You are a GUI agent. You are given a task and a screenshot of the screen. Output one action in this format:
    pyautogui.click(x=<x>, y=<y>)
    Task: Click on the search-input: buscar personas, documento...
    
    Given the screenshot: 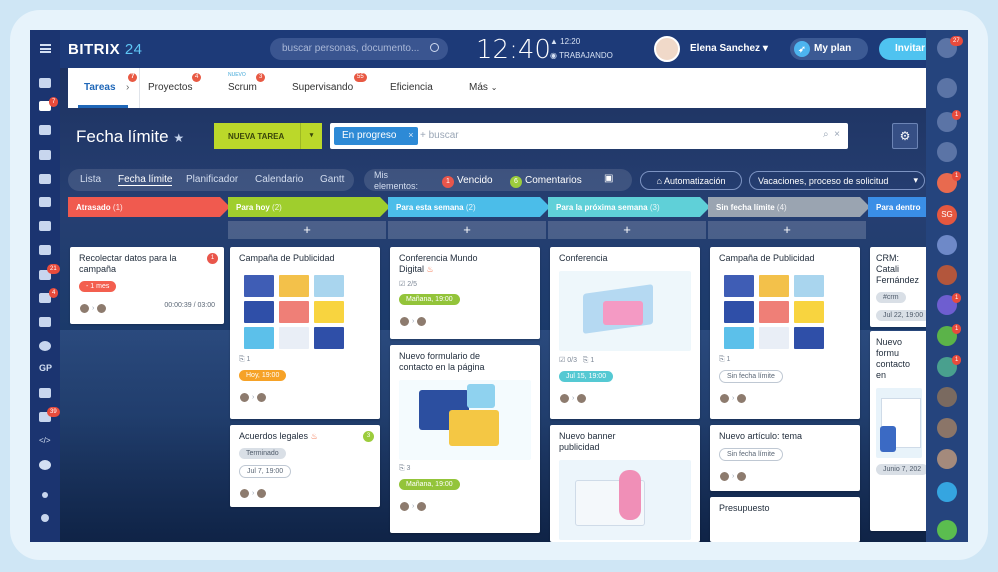 What is the action you would take?
    pyautogui.click(x=359, y=49)
    